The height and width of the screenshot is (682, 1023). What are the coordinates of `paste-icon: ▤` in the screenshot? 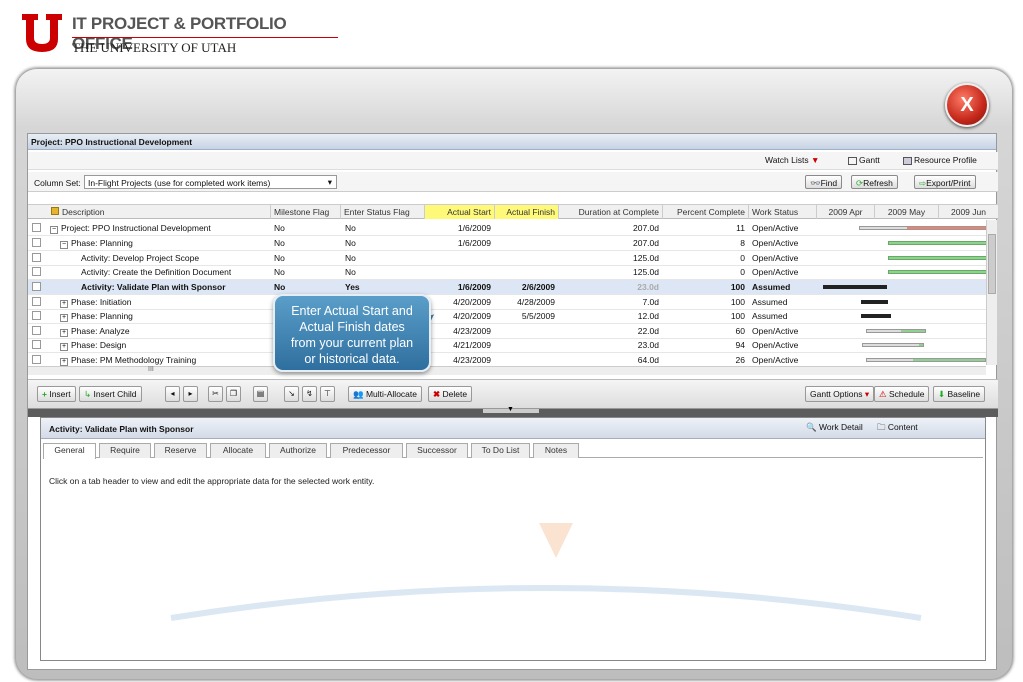 It's located at (260, 394).